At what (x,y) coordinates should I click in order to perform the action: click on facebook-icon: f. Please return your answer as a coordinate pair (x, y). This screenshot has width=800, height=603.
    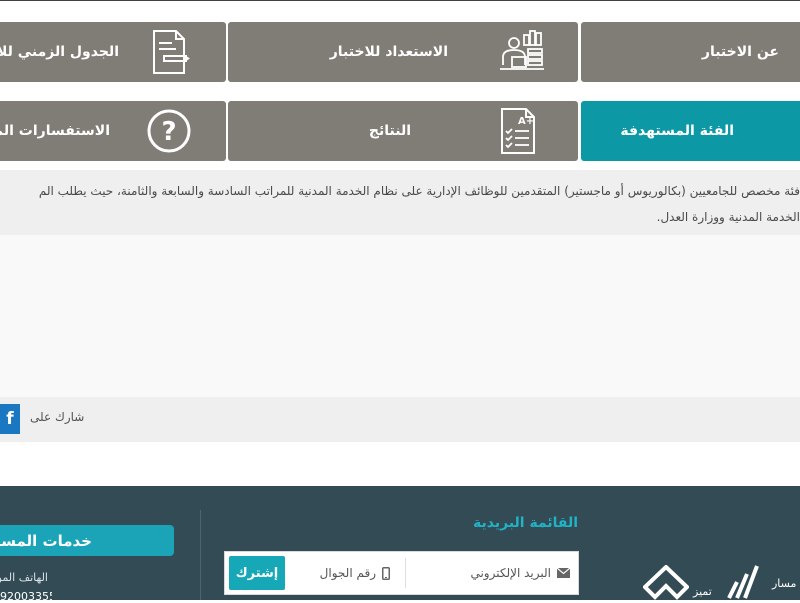
    Looking at the image, I should click on (10, 419).